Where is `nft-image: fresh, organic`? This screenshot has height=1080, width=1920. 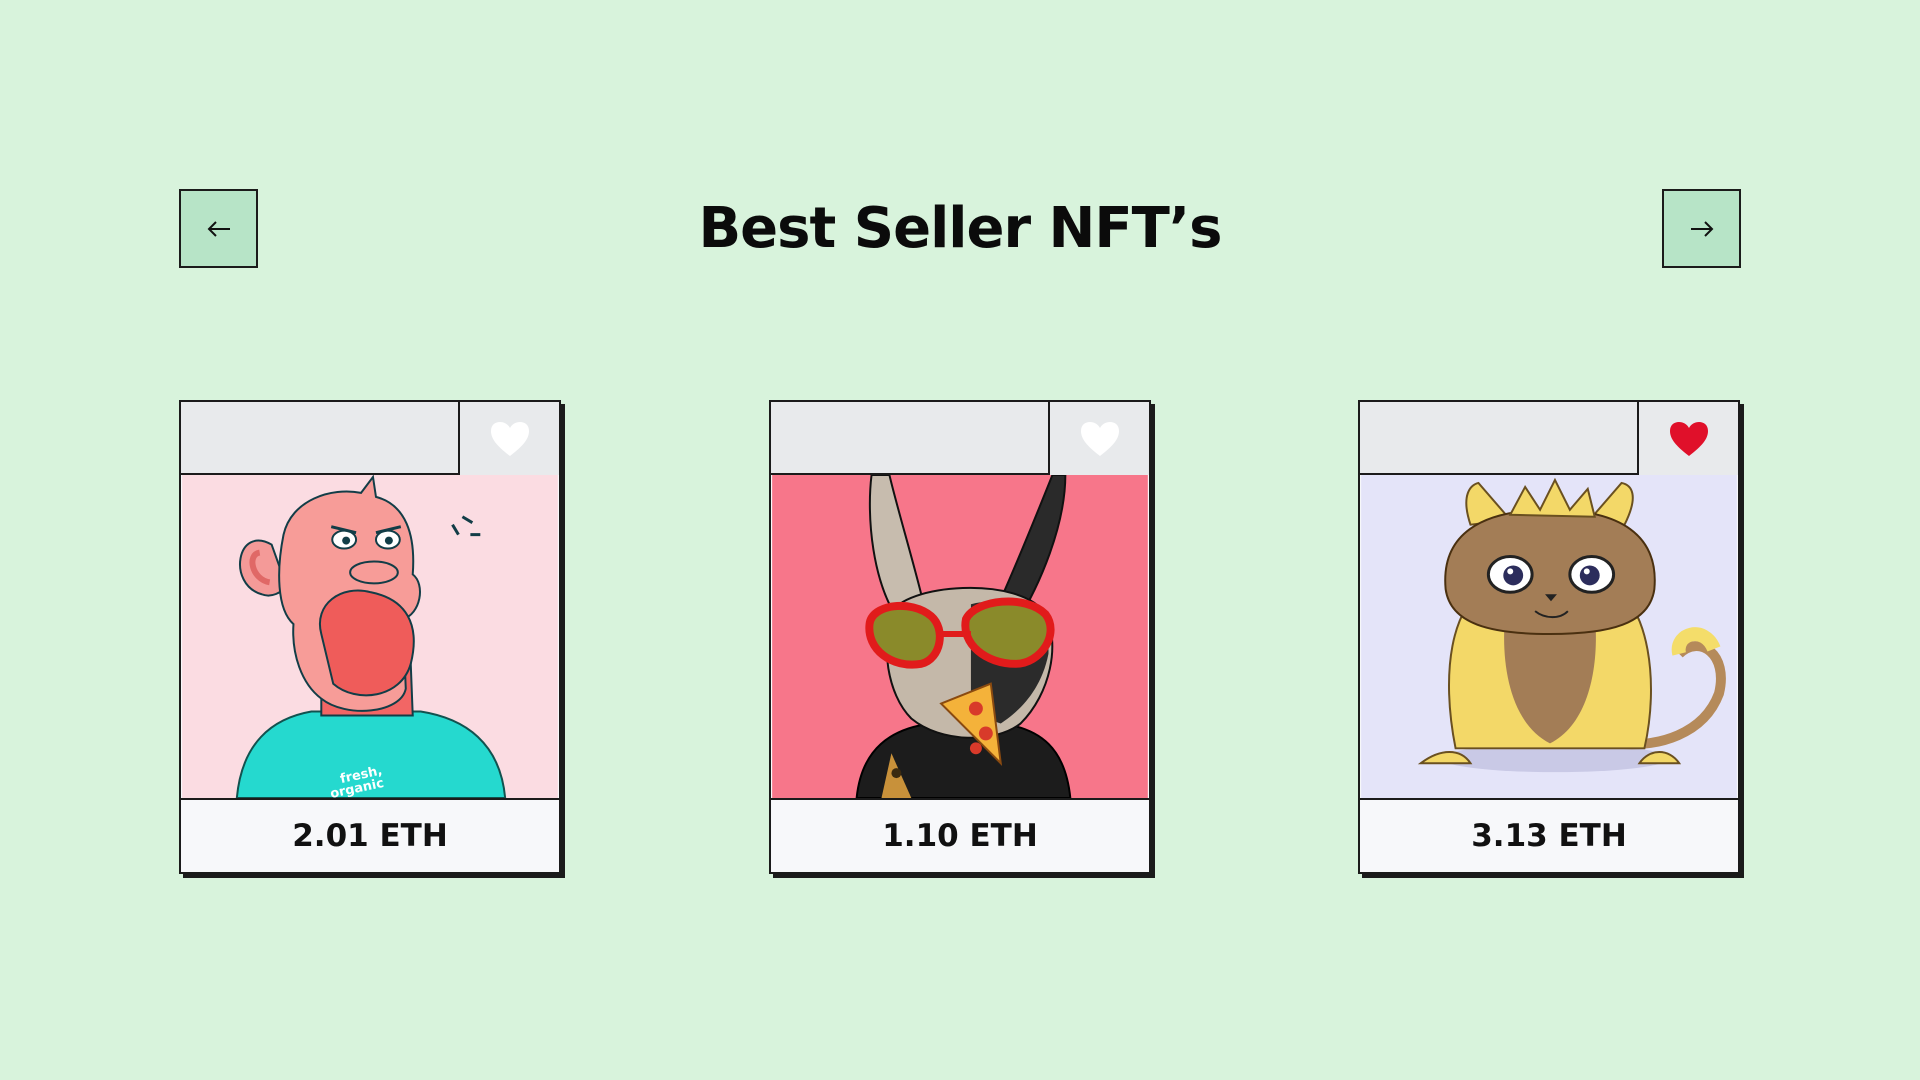 nft-image: fresh, organic is located at coordinates (370, 637).